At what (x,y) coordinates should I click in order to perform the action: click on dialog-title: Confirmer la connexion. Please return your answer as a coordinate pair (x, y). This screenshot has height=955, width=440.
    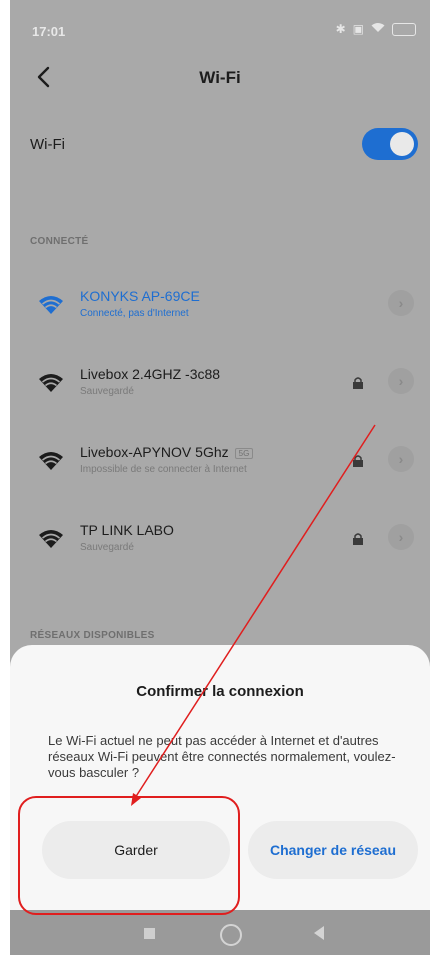
    Looking at the image, I should click on (220, 691).